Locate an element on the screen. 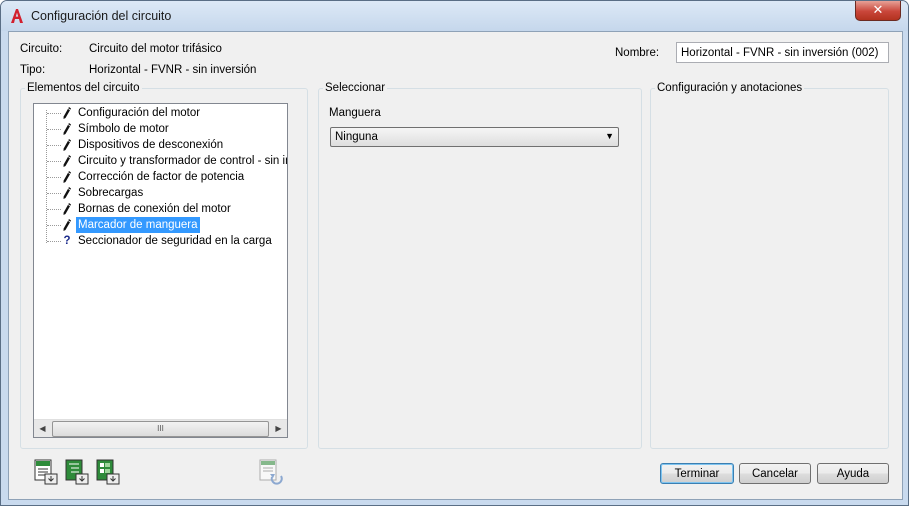 This screenshot has width=909, height=506. insert-subcircuit-button is located at coordinates (77, 472).